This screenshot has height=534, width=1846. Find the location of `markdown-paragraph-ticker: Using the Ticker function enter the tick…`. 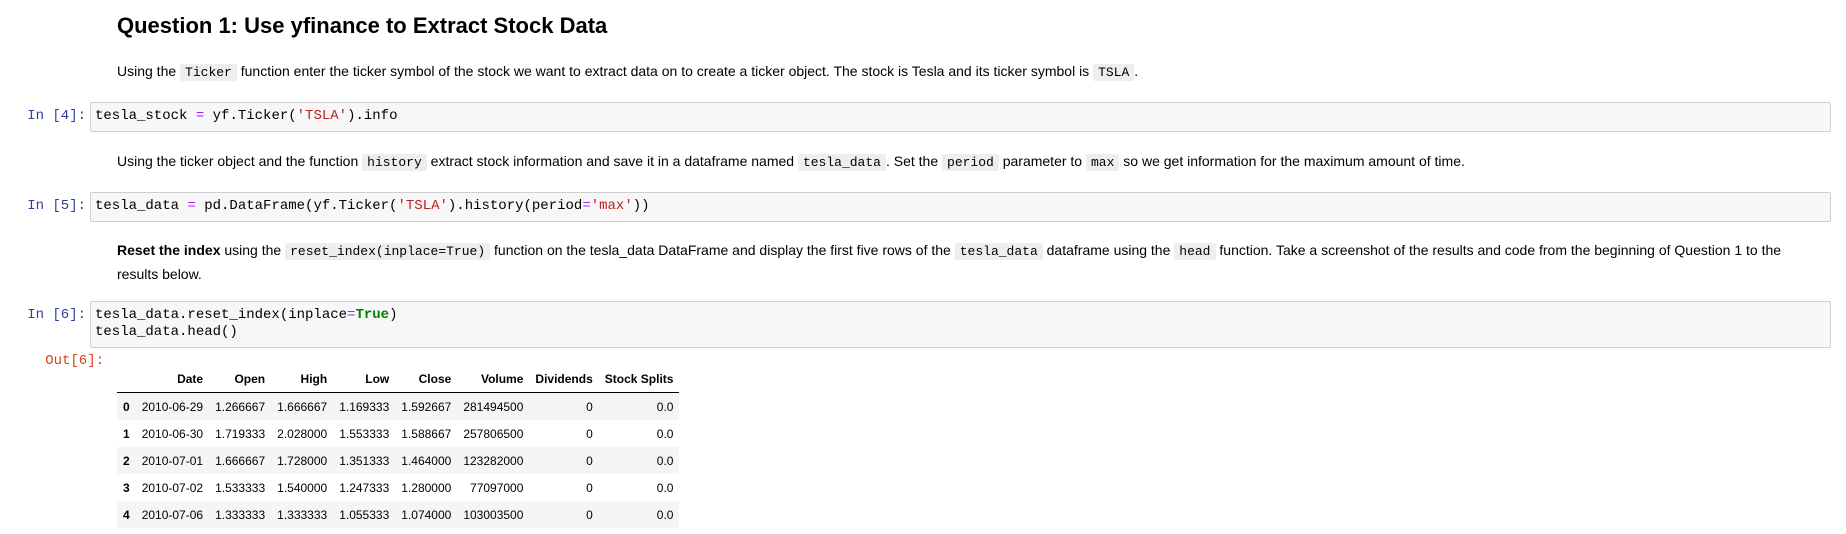

markdown-paragraph-ticker: Using the Ticker function enter the tick… is located at coordinates (627, 72).